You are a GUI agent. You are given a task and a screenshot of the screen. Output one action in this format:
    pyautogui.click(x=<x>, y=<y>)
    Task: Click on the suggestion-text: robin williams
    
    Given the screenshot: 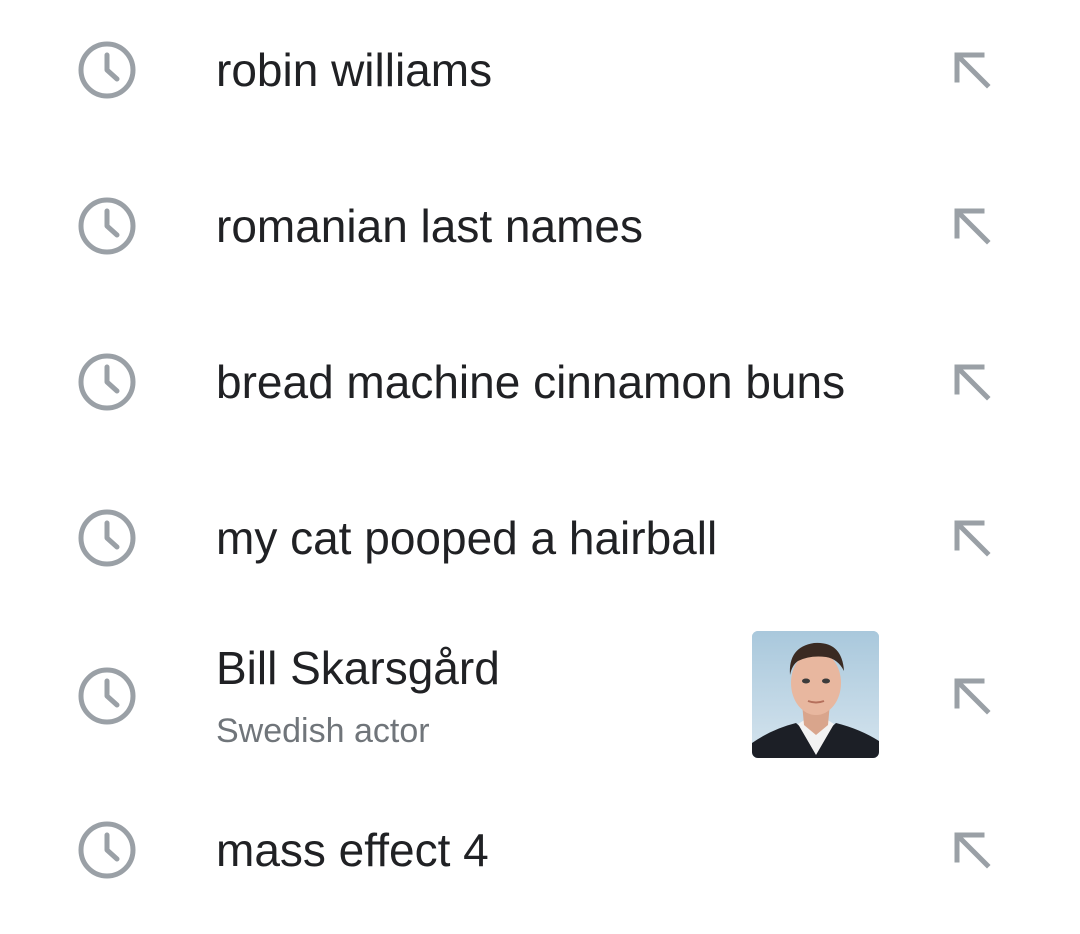 What is the action you would take?
    pyautogui.click(x=354, y=70)
    